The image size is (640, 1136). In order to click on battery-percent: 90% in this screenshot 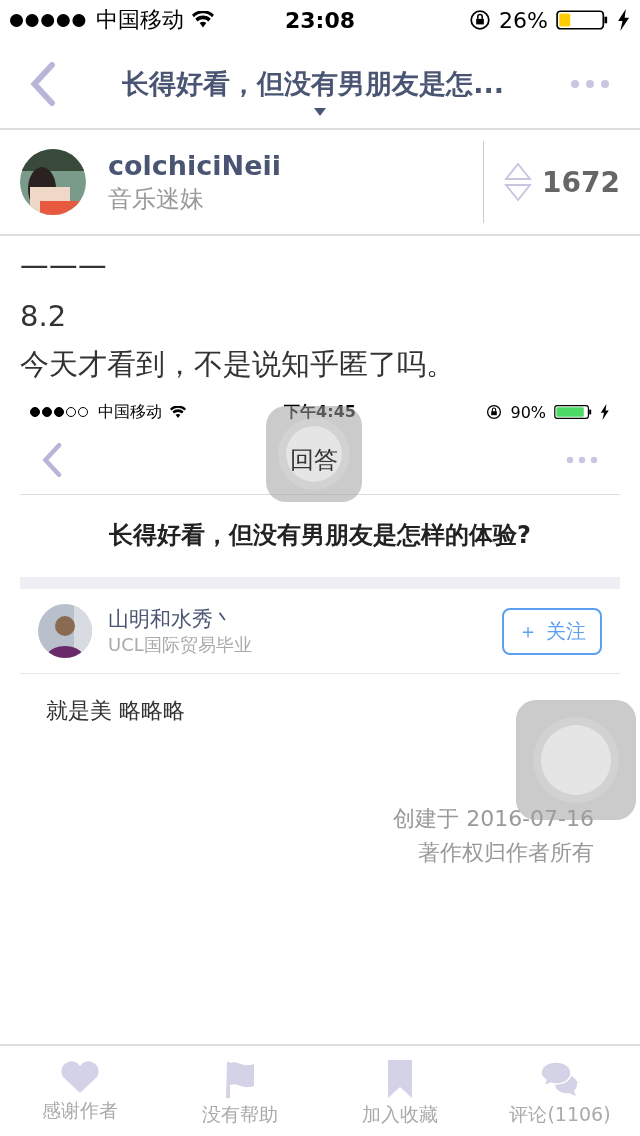, I will do `click(528, 412)`.